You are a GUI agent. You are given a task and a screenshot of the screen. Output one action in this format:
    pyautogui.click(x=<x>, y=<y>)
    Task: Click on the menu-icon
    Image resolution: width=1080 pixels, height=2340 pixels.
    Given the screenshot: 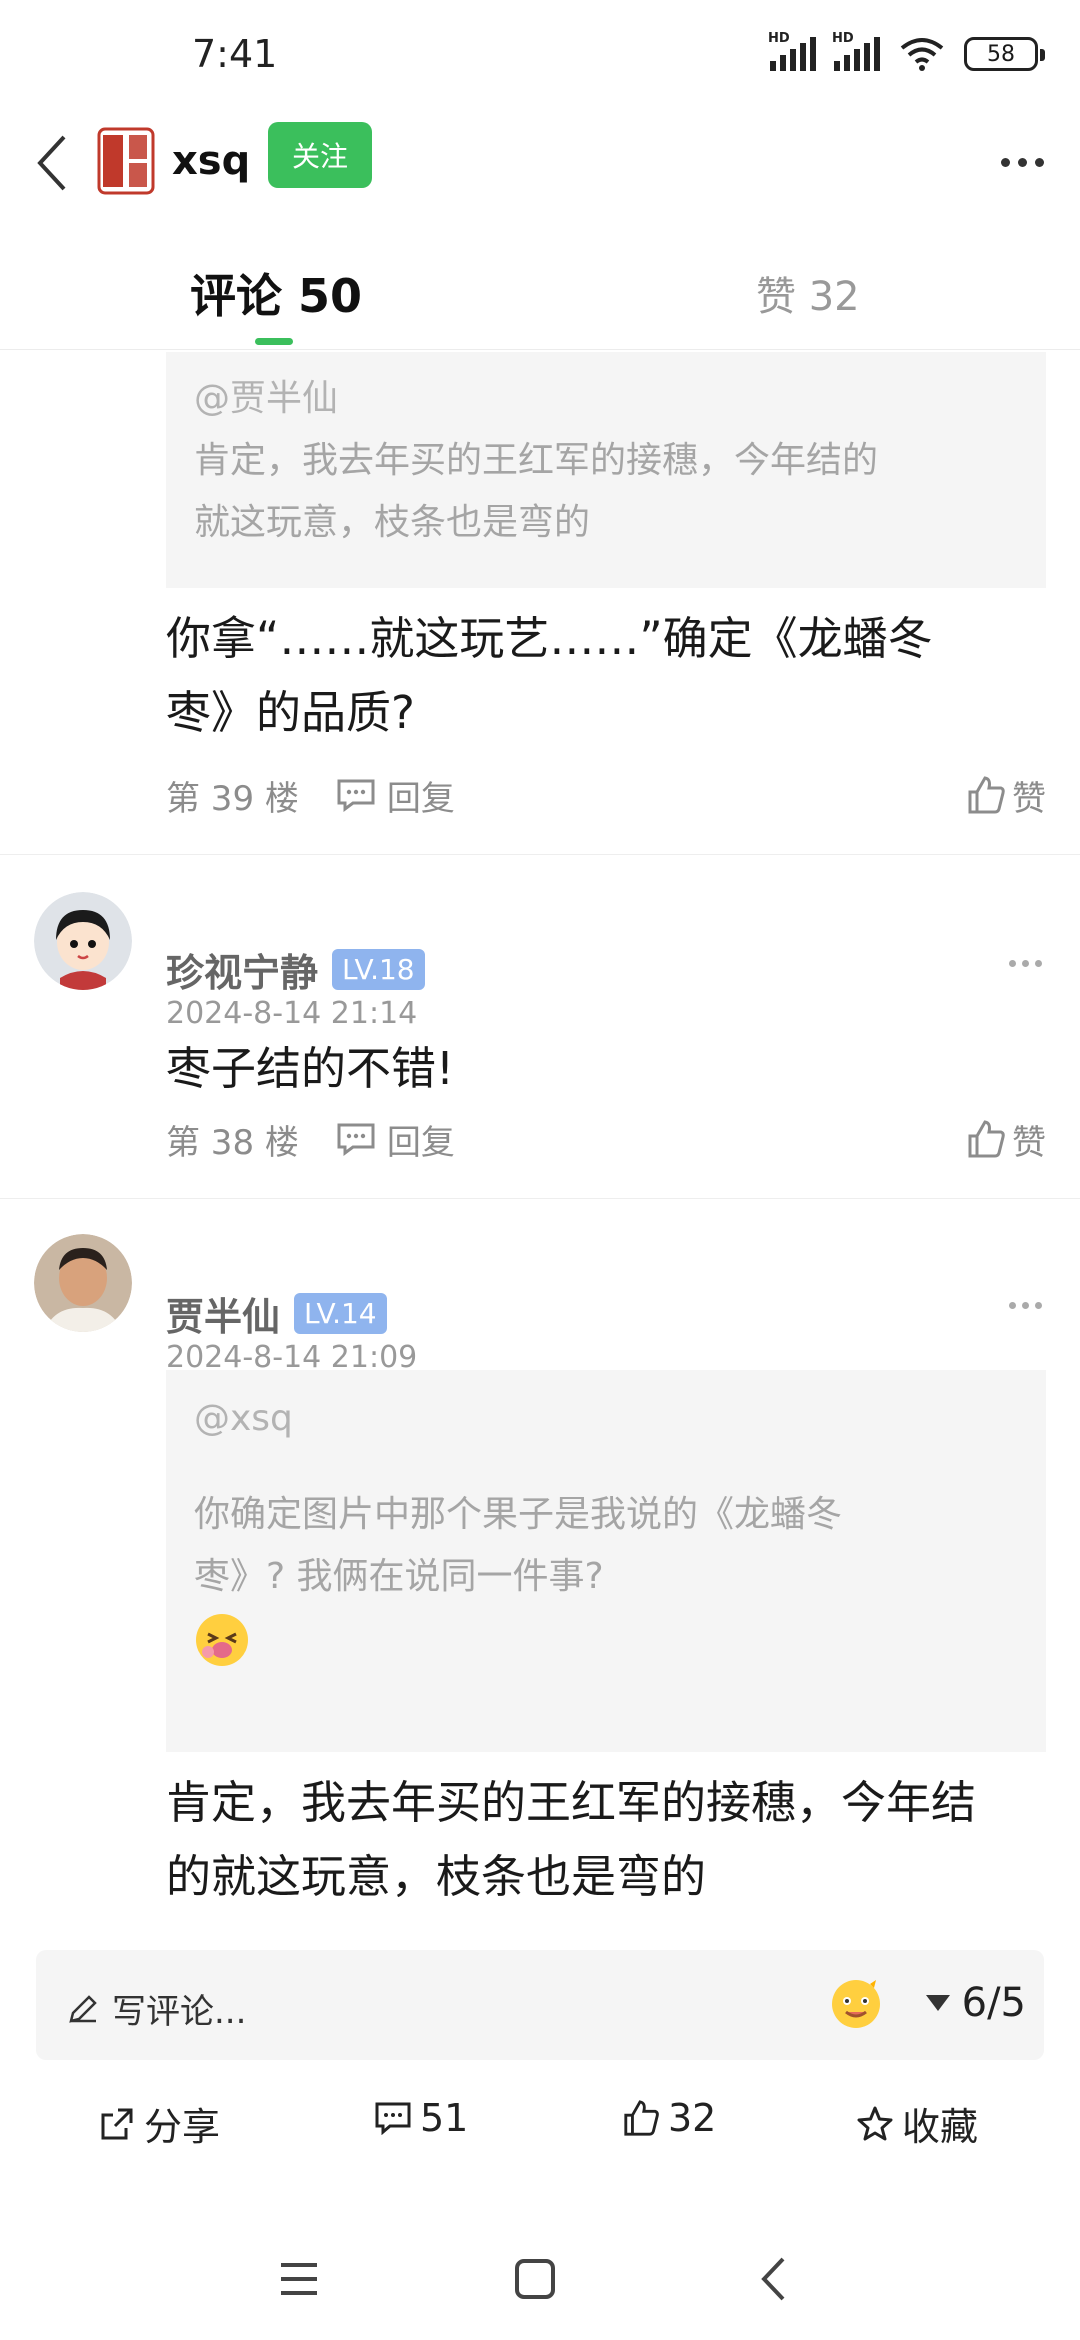 What is the action you would take?
    pyautogui.click(x=299, y=2279)
    